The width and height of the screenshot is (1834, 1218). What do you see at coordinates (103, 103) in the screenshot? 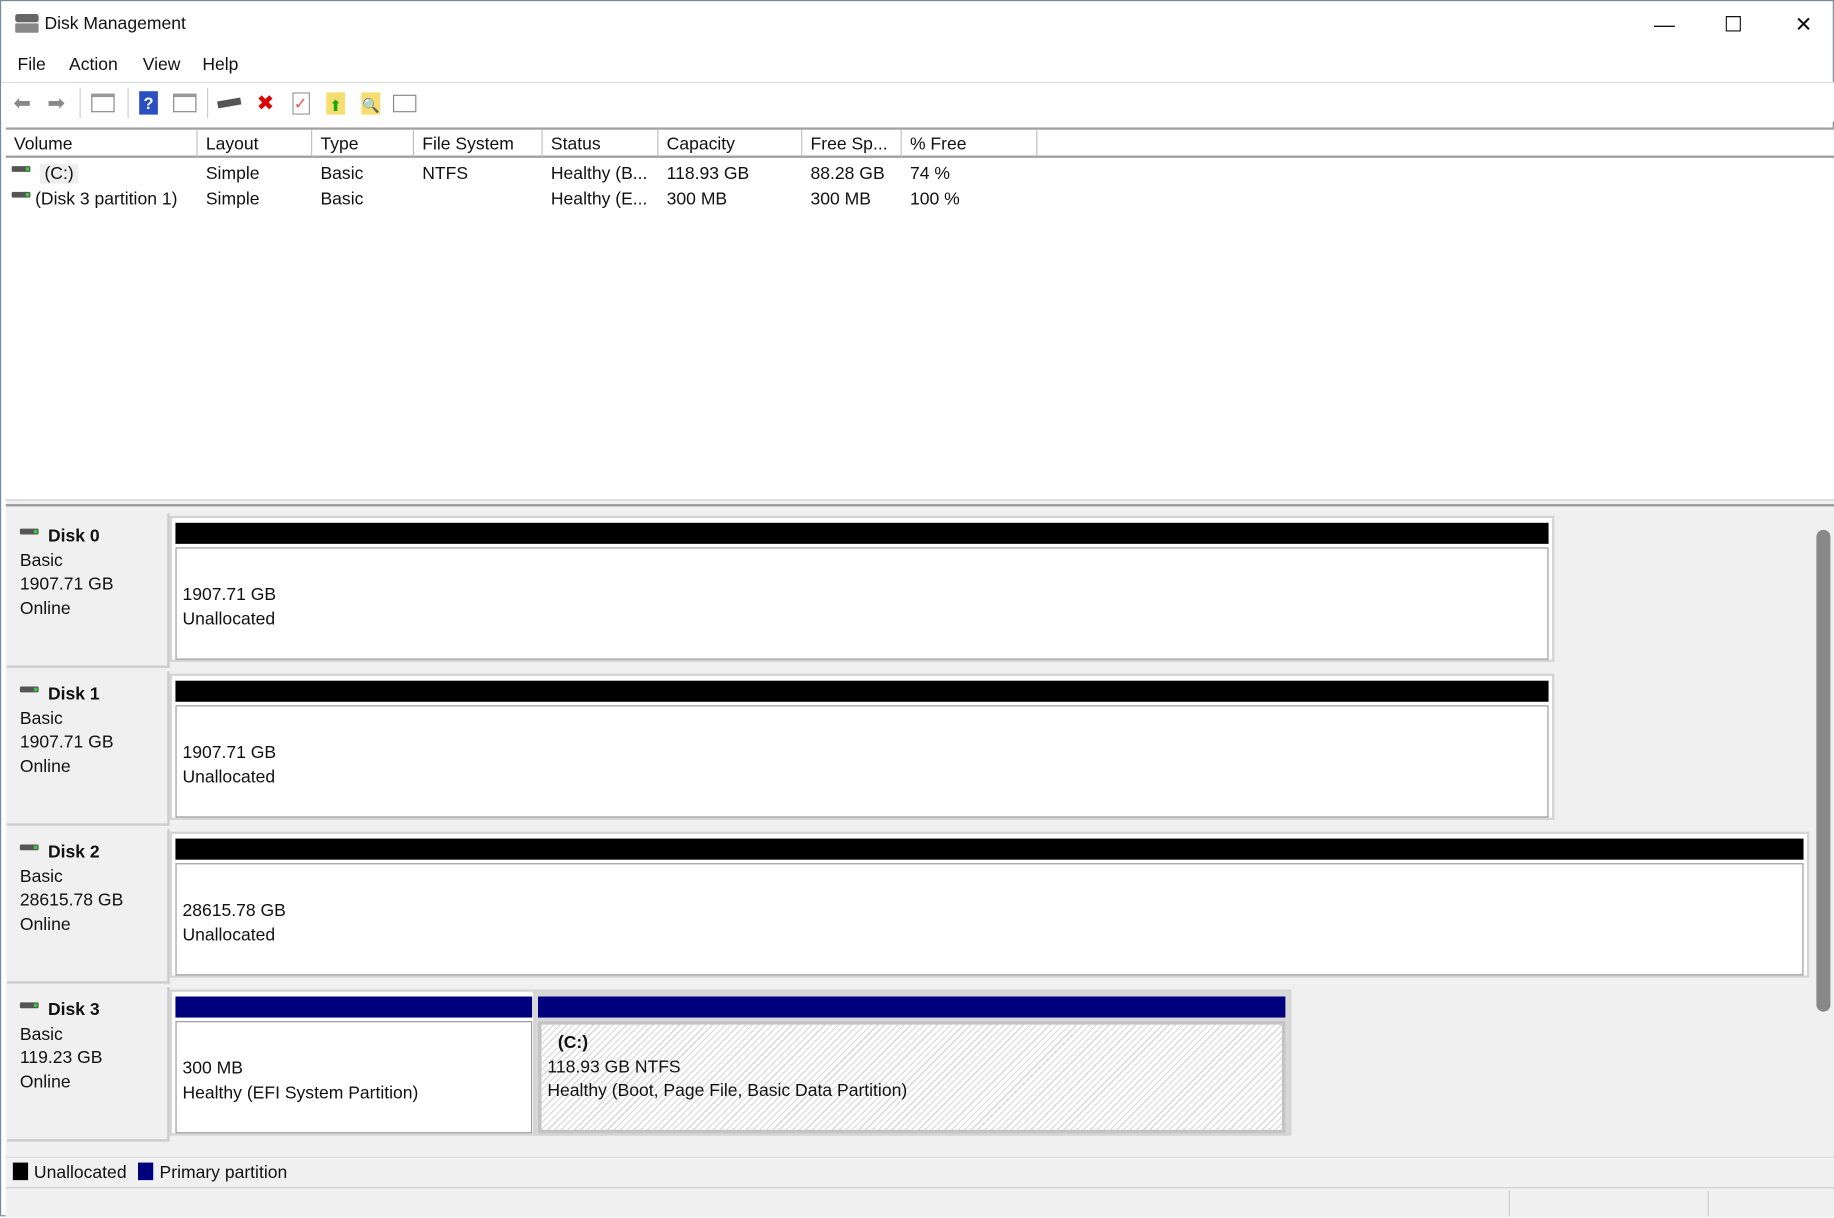
I see `show-hide-console-tree-icon` at bounding box center [103, 103].